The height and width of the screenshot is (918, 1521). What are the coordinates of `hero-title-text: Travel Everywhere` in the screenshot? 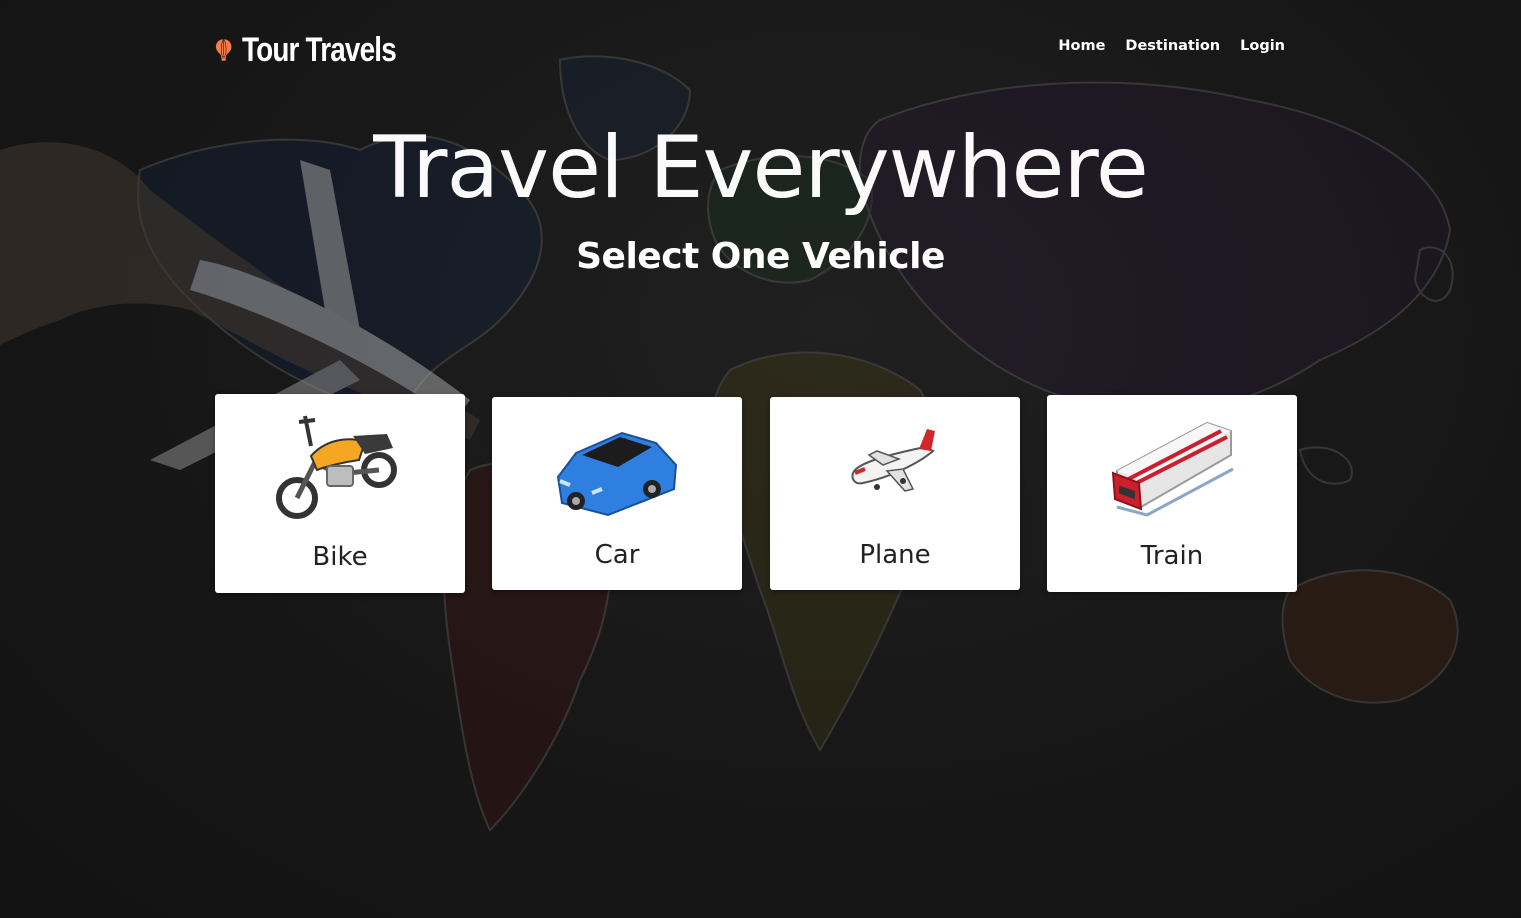 It's located at (761, 168).